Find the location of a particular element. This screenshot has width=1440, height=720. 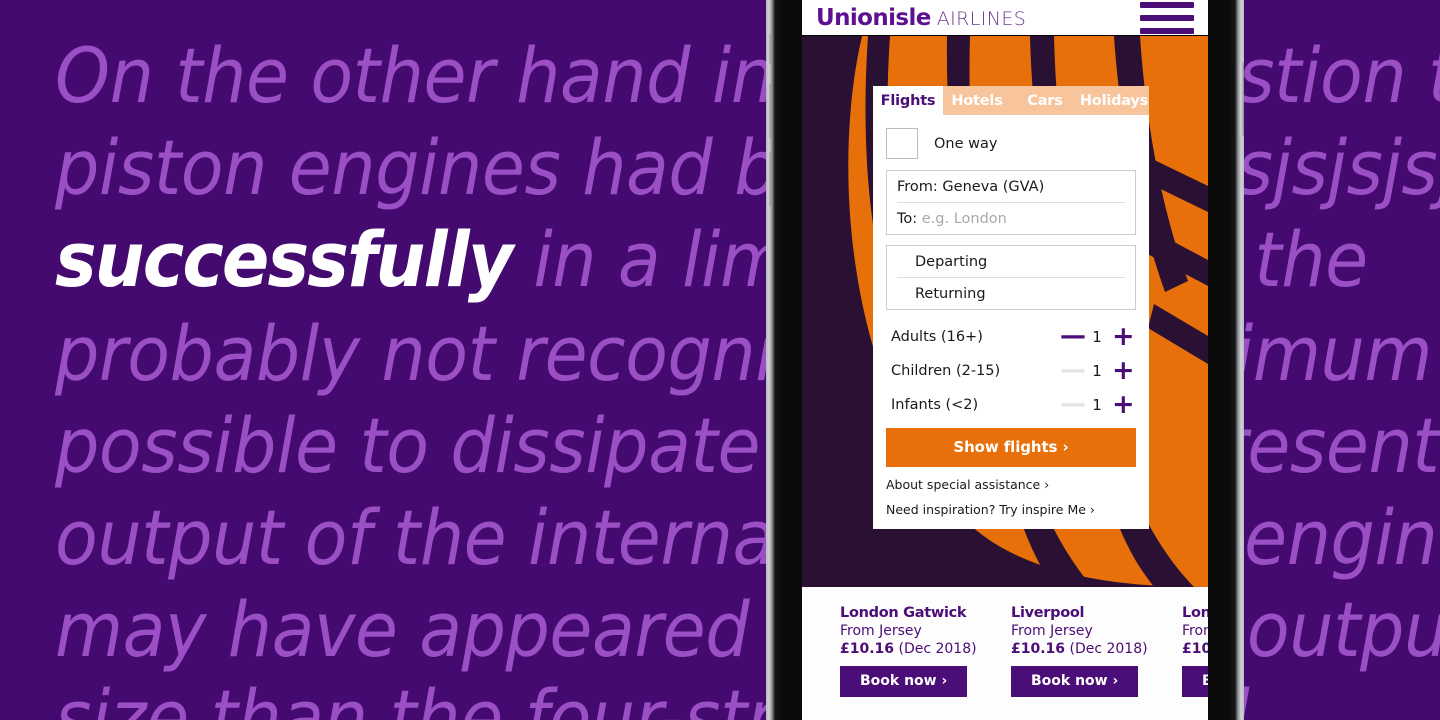

passenger-row-children: Children (2-15) — 1 + is located at coordinates (1011, 371).